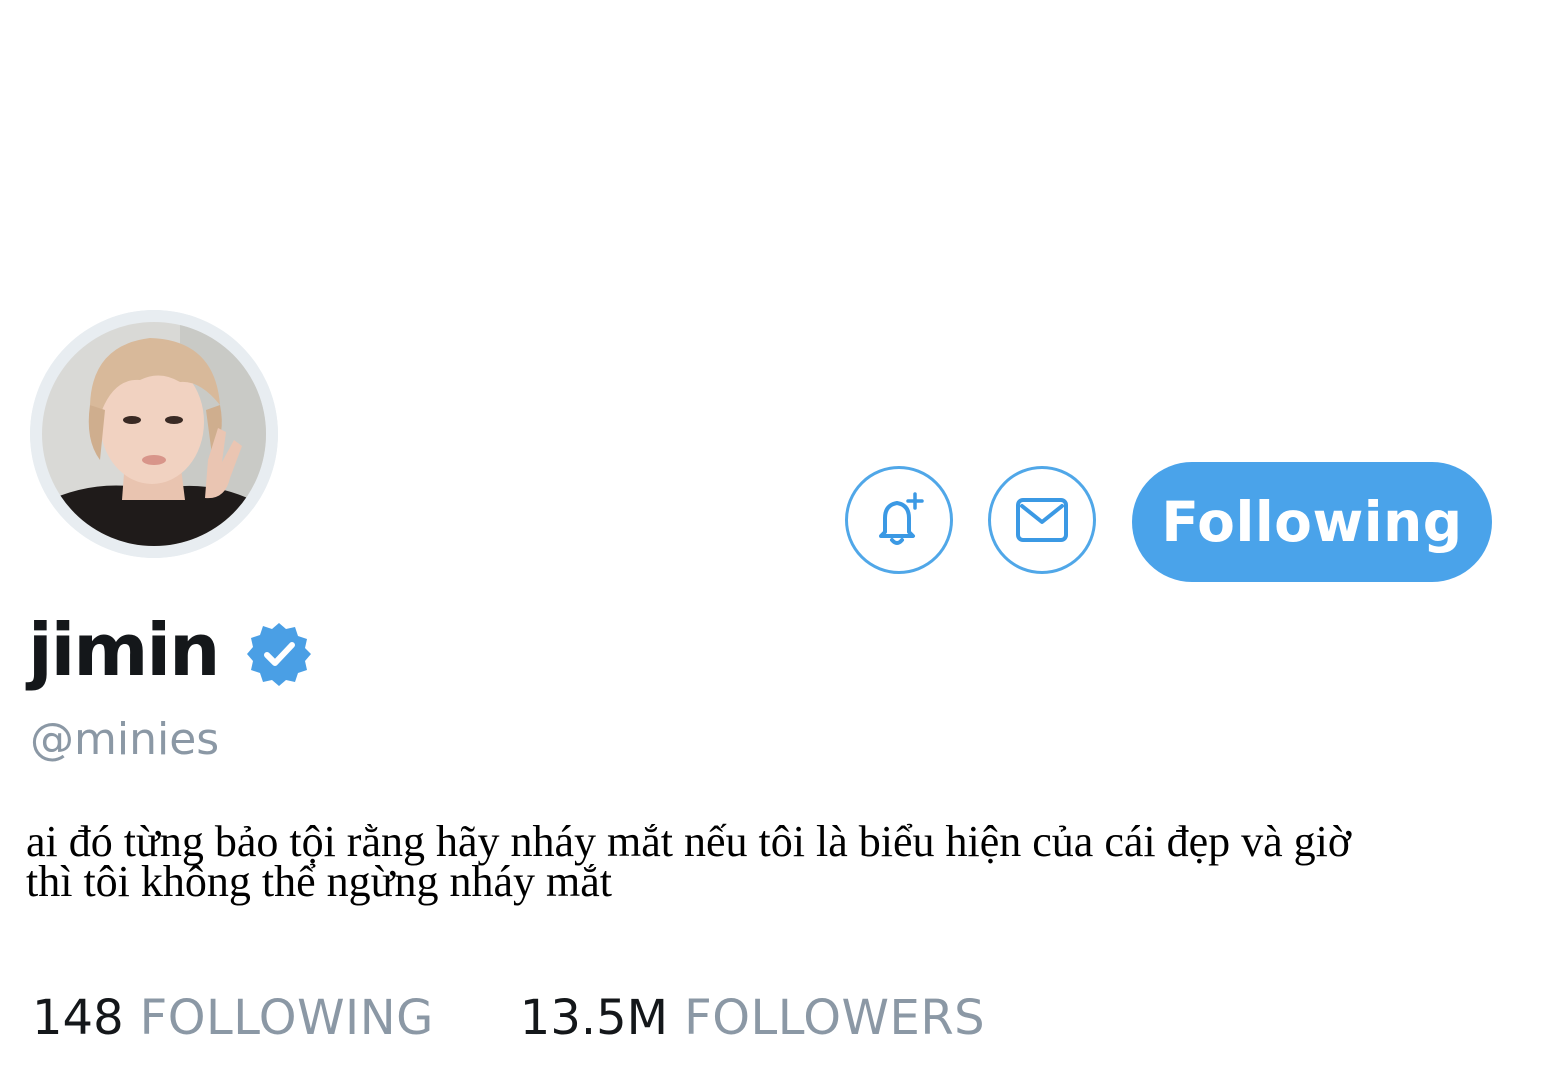 The image size is (1567, 1080). I want to click on notifications-button, so click(899, 520).